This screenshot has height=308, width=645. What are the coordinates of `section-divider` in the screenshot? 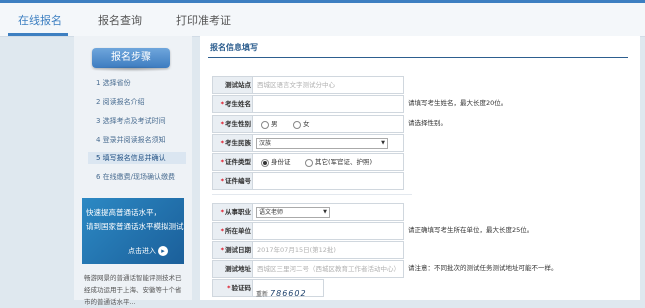 It's located at (418, 57).